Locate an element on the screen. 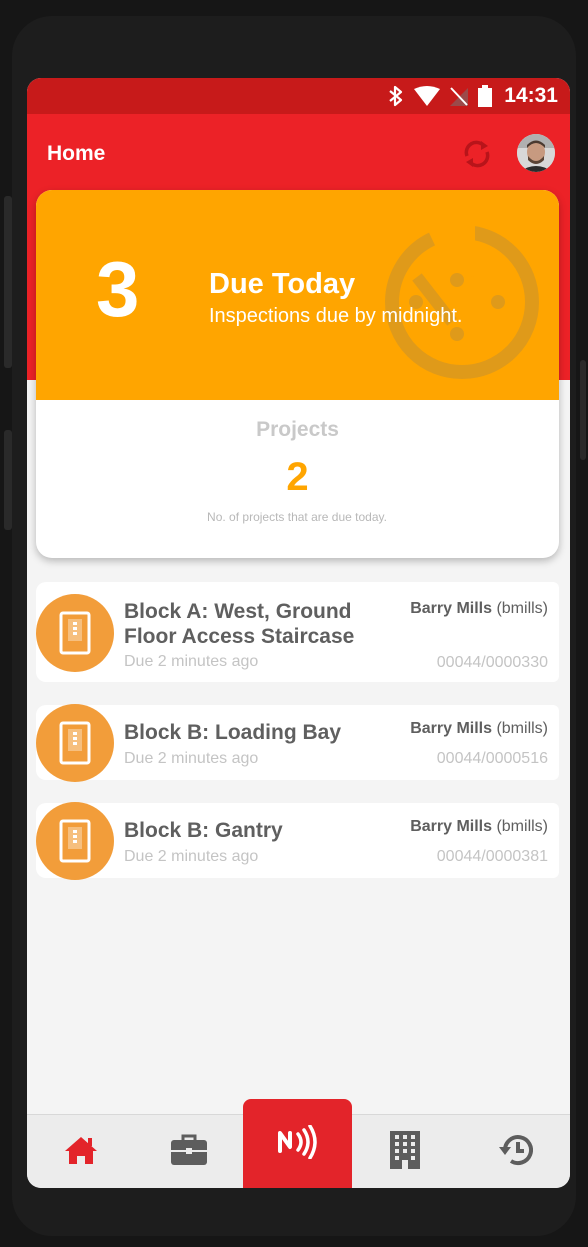  history-icon is located at coordinates (515, 1152).